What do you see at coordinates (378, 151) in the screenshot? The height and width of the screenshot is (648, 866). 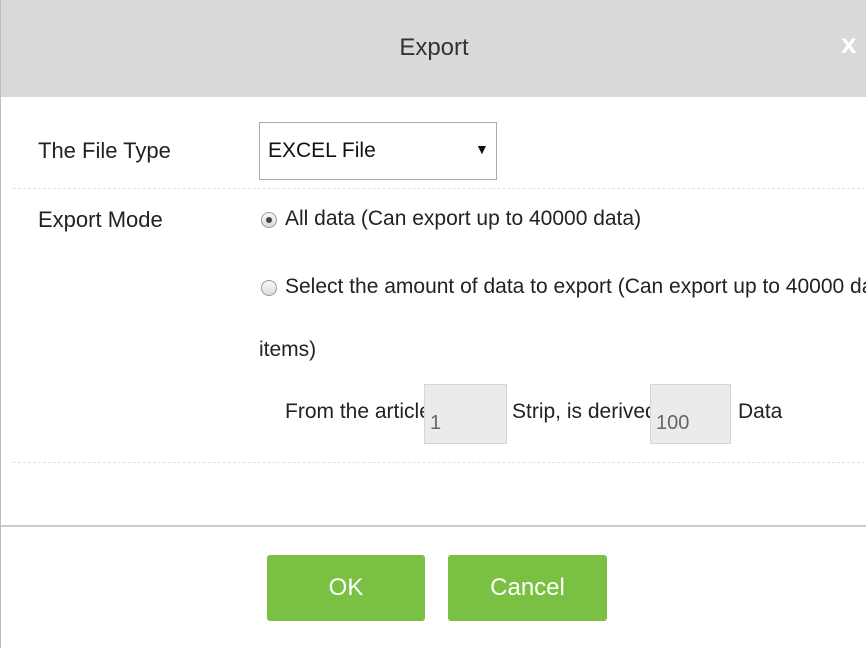 I see `file-type-select: EXCEL File ▼` at bounding box center [378, 151].